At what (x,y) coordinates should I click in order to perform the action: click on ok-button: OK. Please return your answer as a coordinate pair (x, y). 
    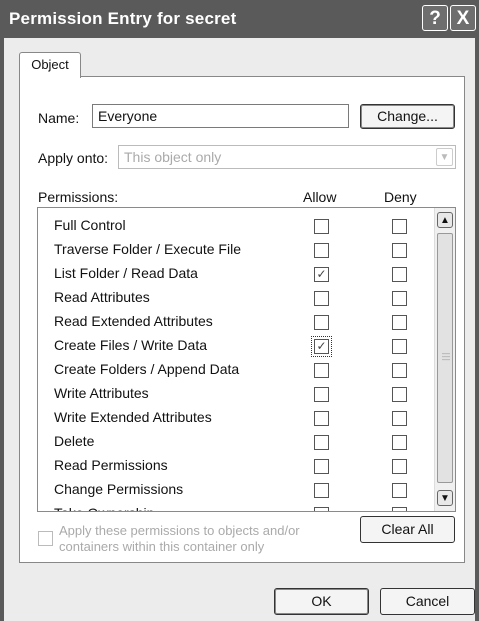
    Looking at the image, I should click on (321, 601).